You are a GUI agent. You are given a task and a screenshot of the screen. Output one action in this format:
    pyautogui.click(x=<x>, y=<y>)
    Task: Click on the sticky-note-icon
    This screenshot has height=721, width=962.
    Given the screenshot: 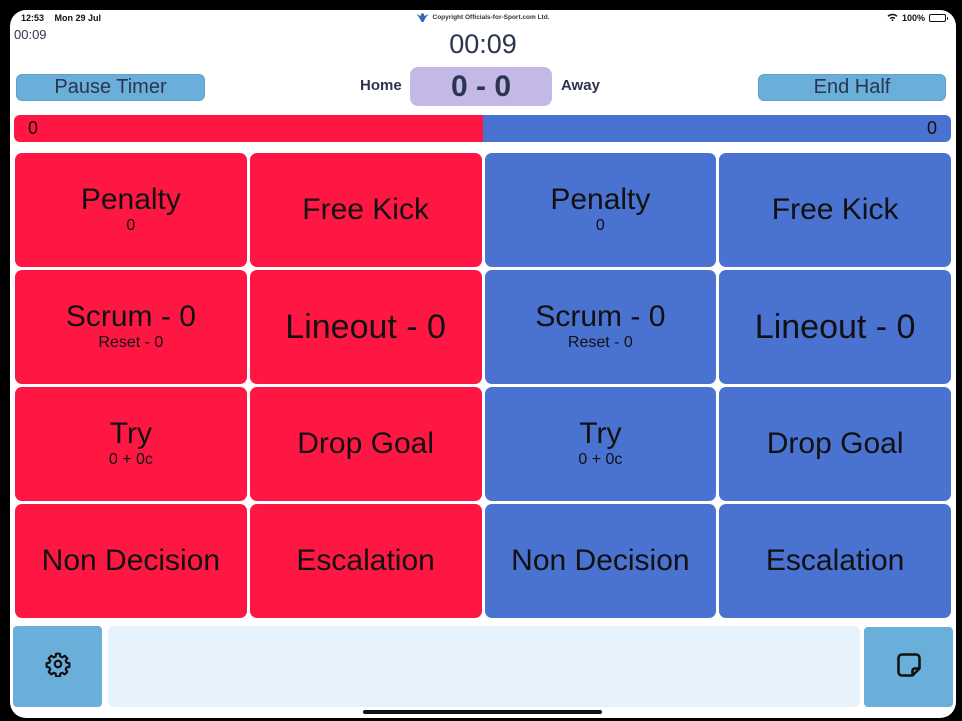 What is the action you would take?
    pyautogui.click(x=909, y=667)
    